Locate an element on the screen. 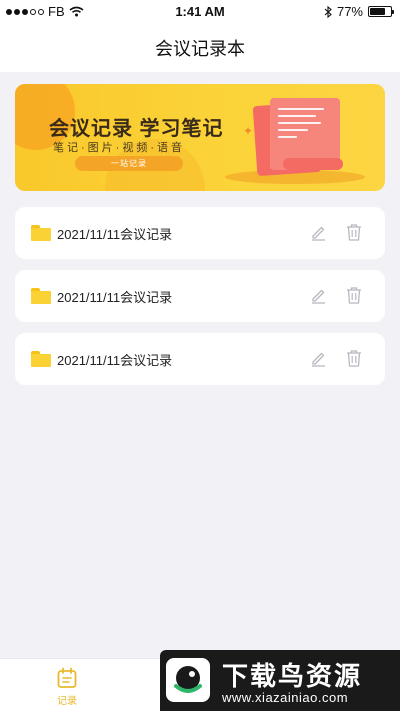  tab-records: 记录 is located at coordinates (67, 687).